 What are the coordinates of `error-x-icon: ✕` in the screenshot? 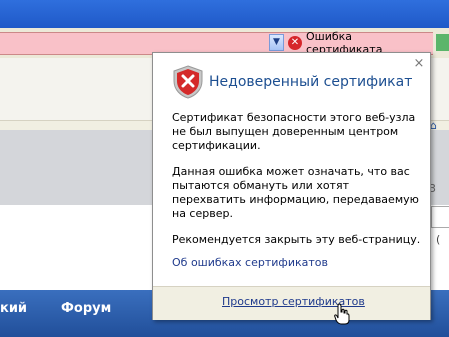 It's located at (295, 42).